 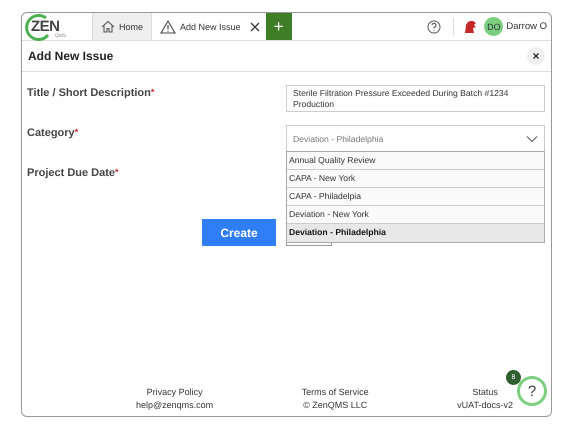 What do you see at coordinates (45, 26) in the screenshot?
I see `logo-text: ZEN` at bounding box center [45, 26].